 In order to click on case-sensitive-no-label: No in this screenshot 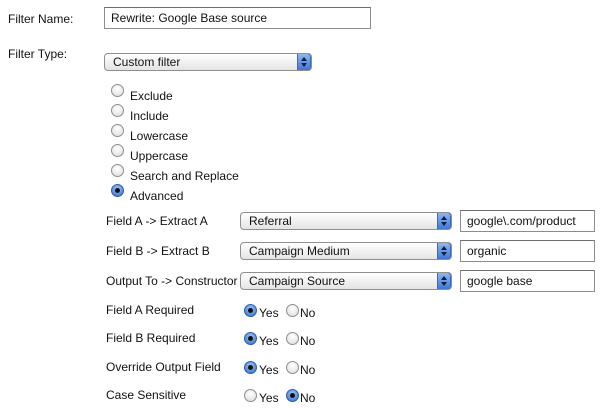, I will do `click(308, 398)`.